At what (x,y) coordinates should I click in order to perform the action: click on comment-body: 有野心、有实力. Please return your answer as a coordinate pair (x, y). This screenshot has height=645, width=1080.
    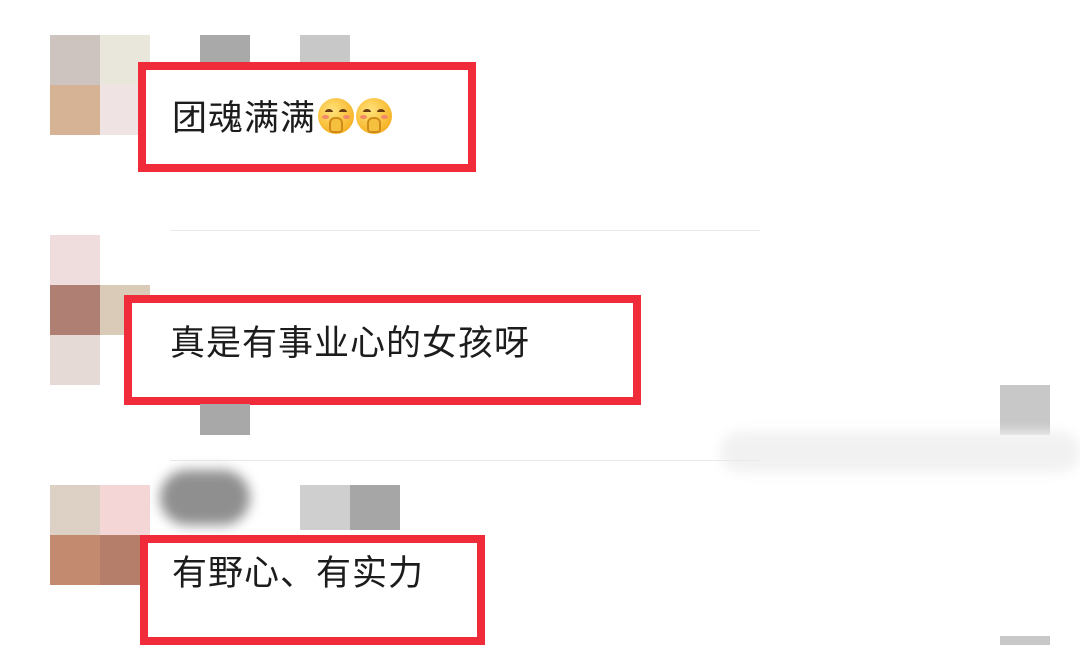
    Looking at the image, I should click on (298, 574).